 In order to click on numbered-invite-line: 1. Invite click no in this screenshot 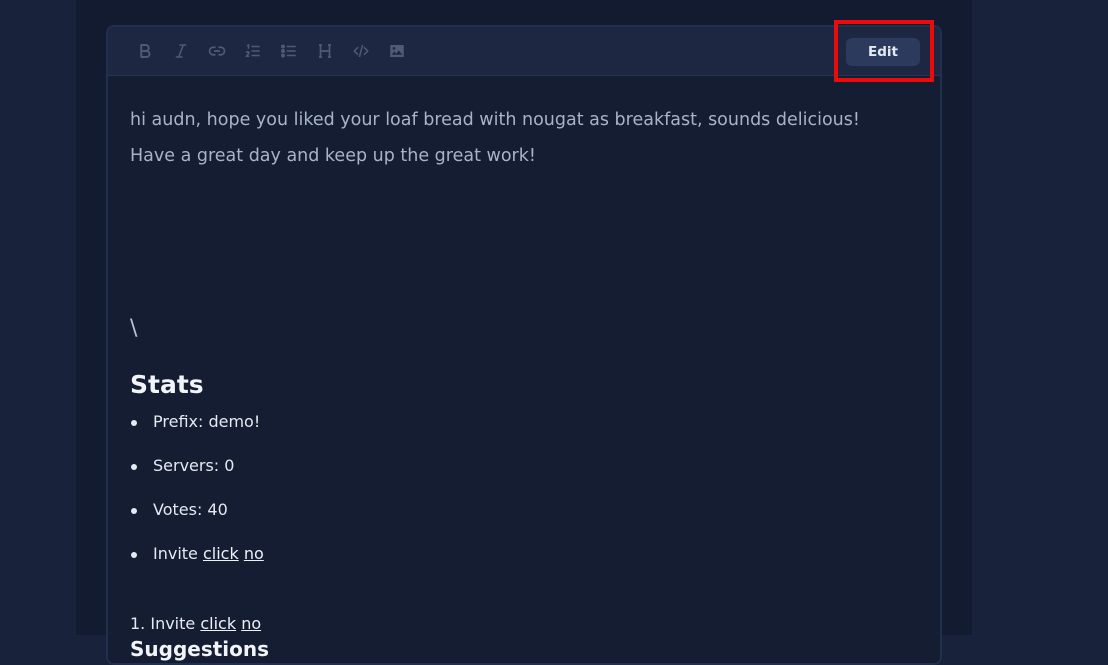, I will do `click(195, 624)`.